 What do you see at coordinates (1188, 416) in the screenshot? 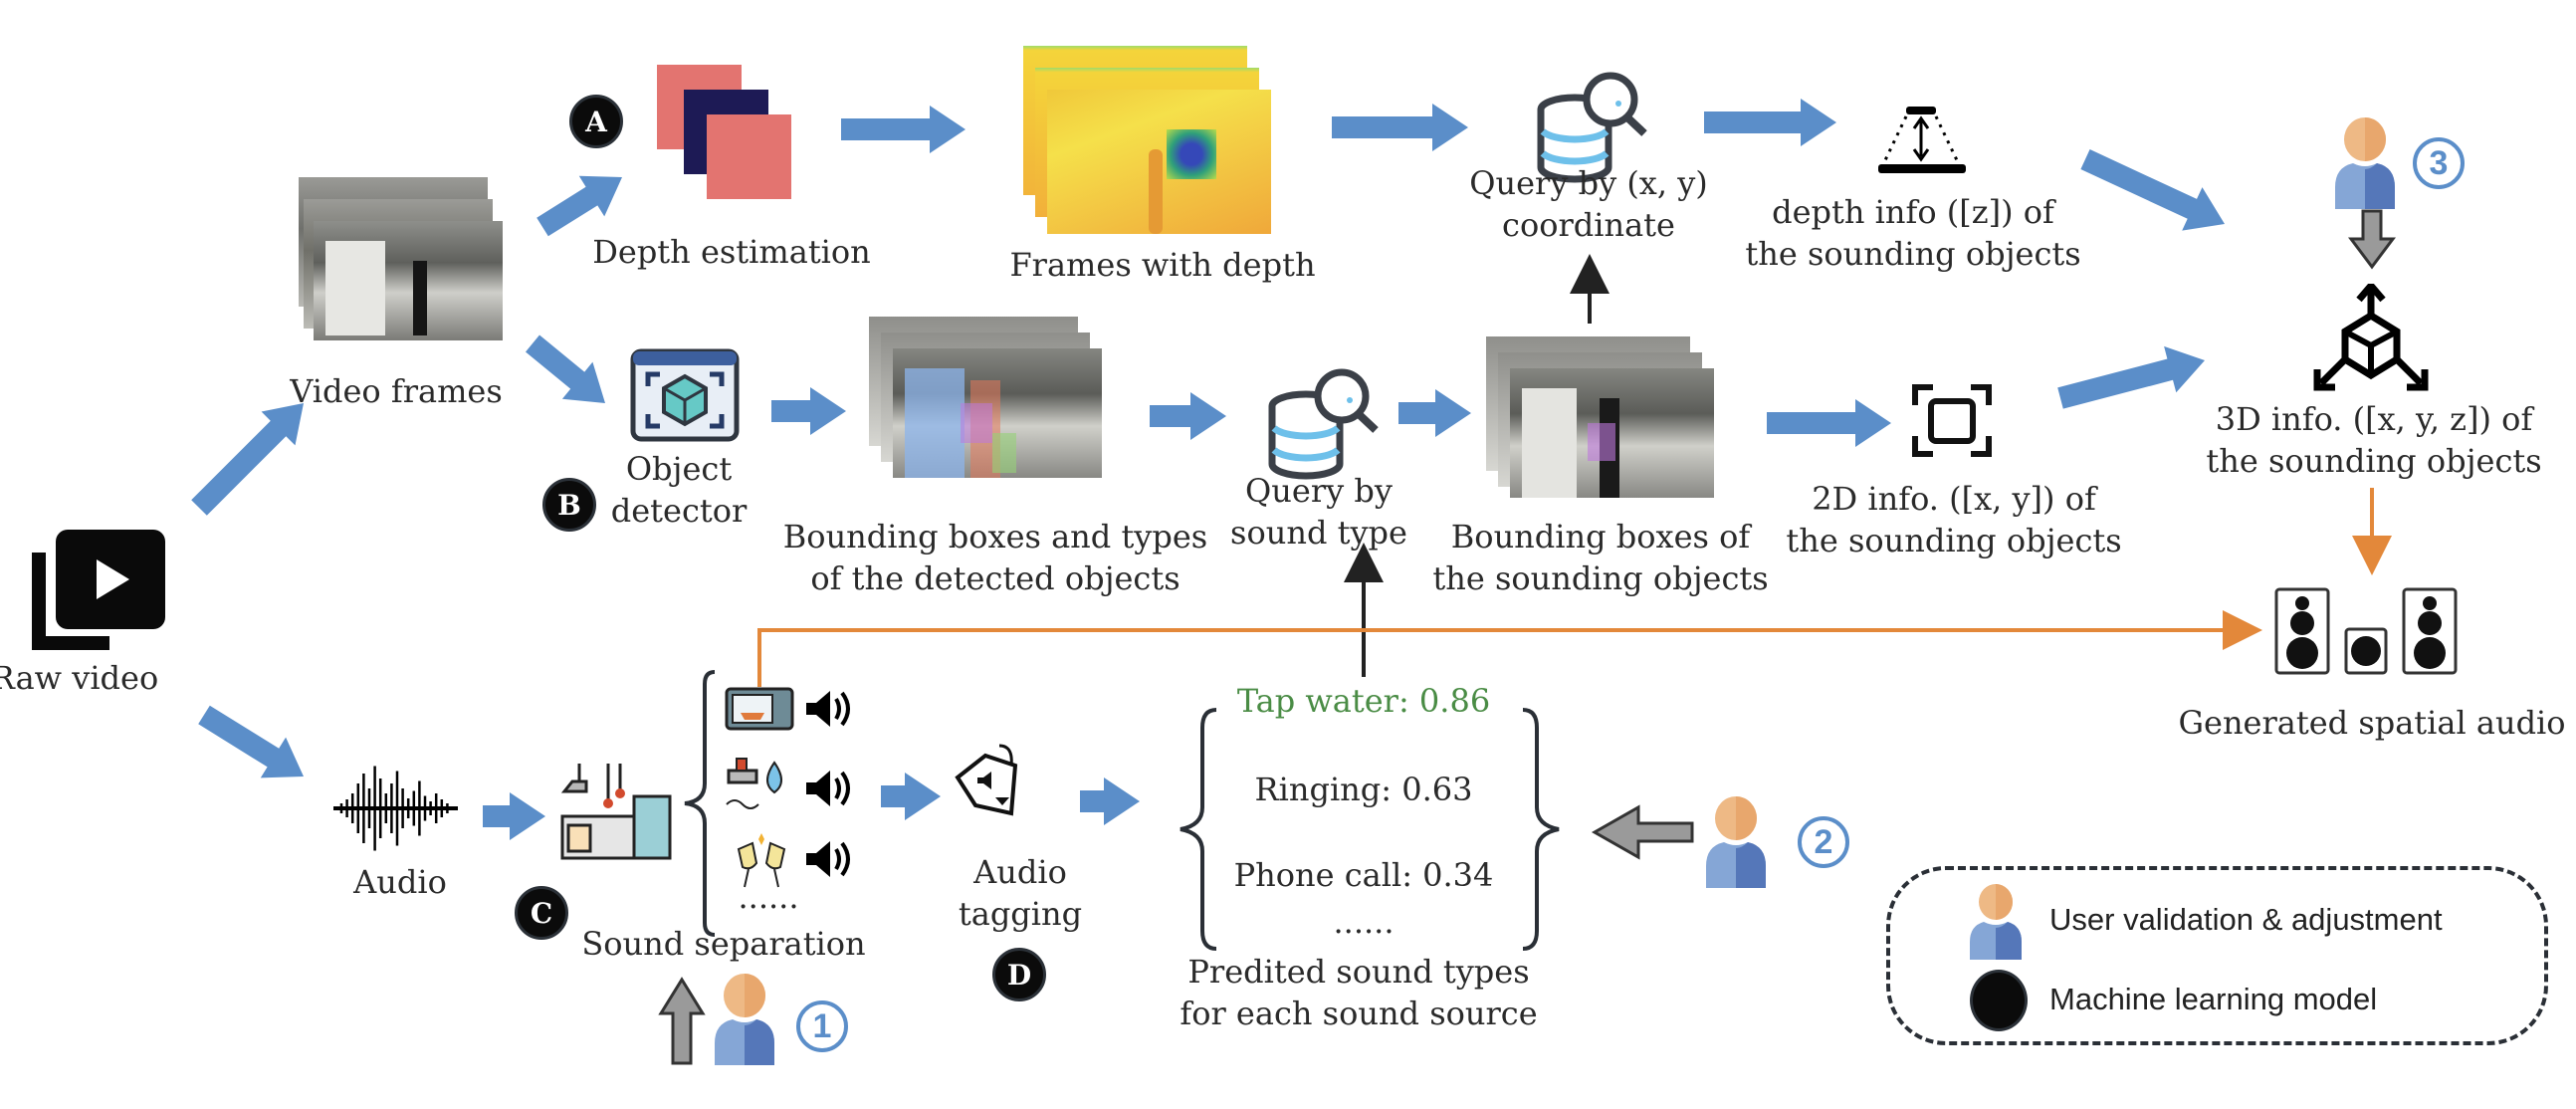
I see `arrow-boxes-to-query` at bounding box center [1188, 416].